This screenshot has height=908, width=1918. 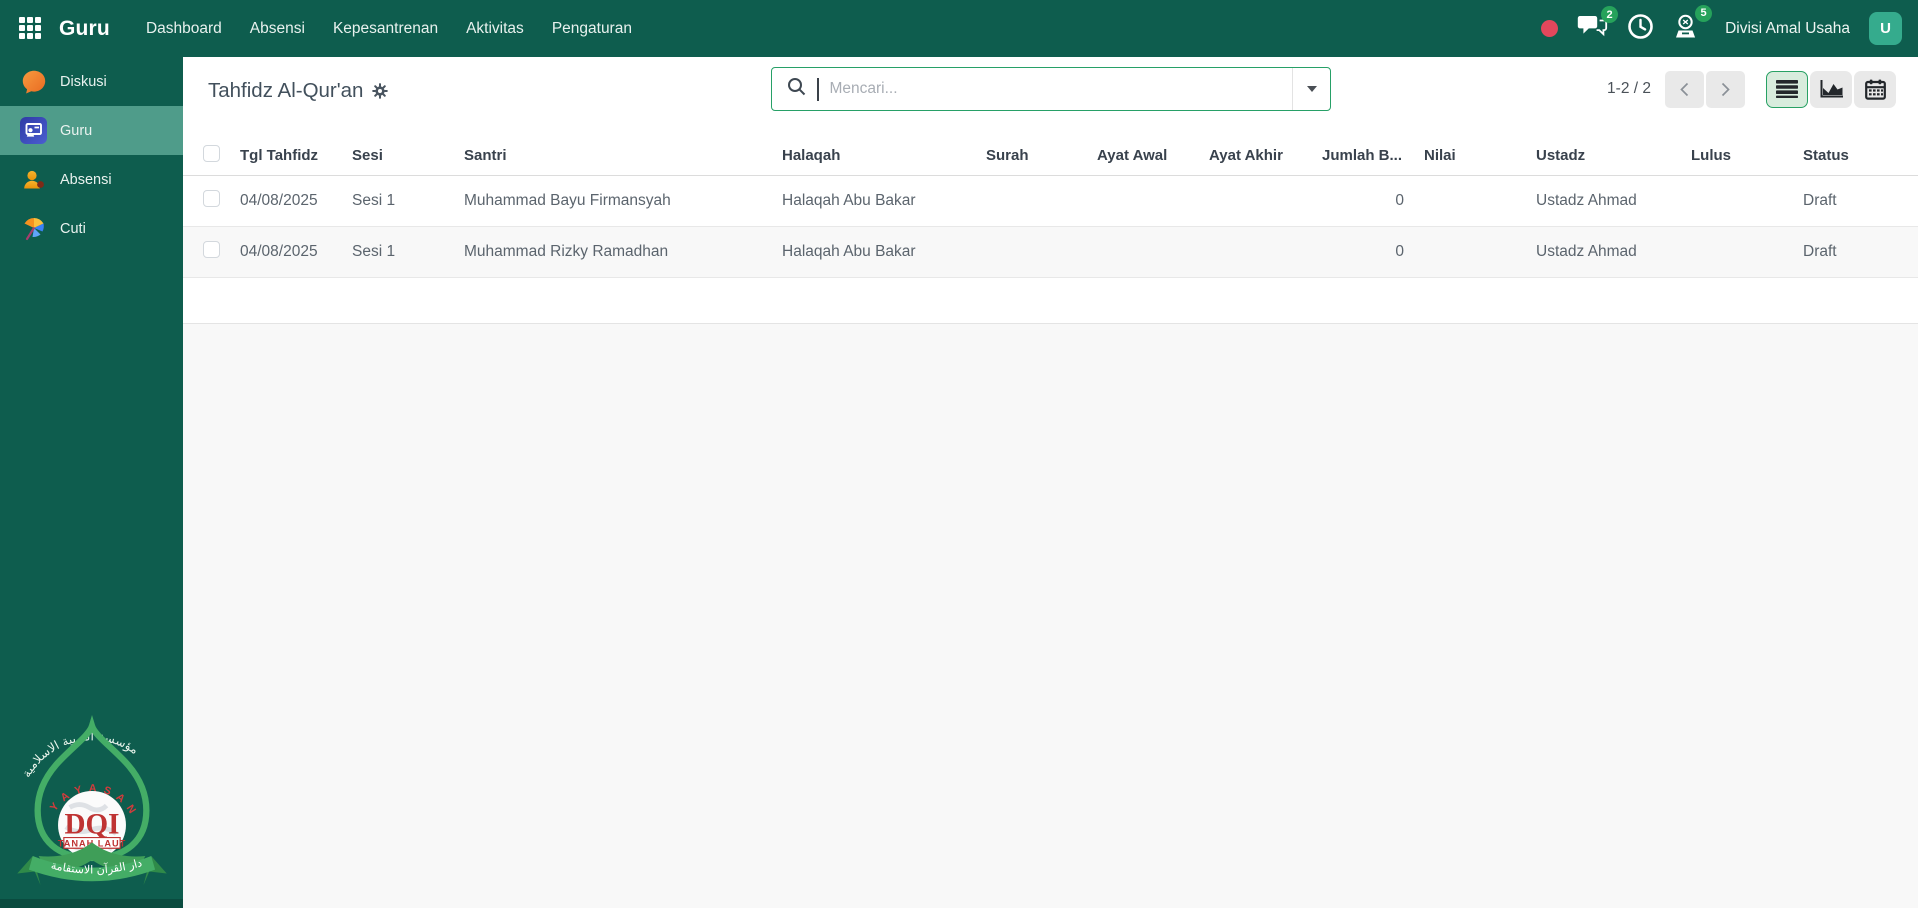 What do you see at coordinates (91, 825) in the screenshot?
I see `logo-abbr: DQI` at bounding box center [91, 825].